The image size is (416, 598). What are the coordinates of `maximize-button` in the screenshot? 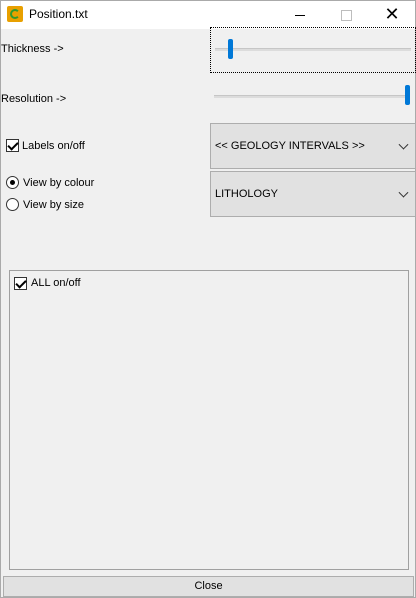 It's located at (346, 15).